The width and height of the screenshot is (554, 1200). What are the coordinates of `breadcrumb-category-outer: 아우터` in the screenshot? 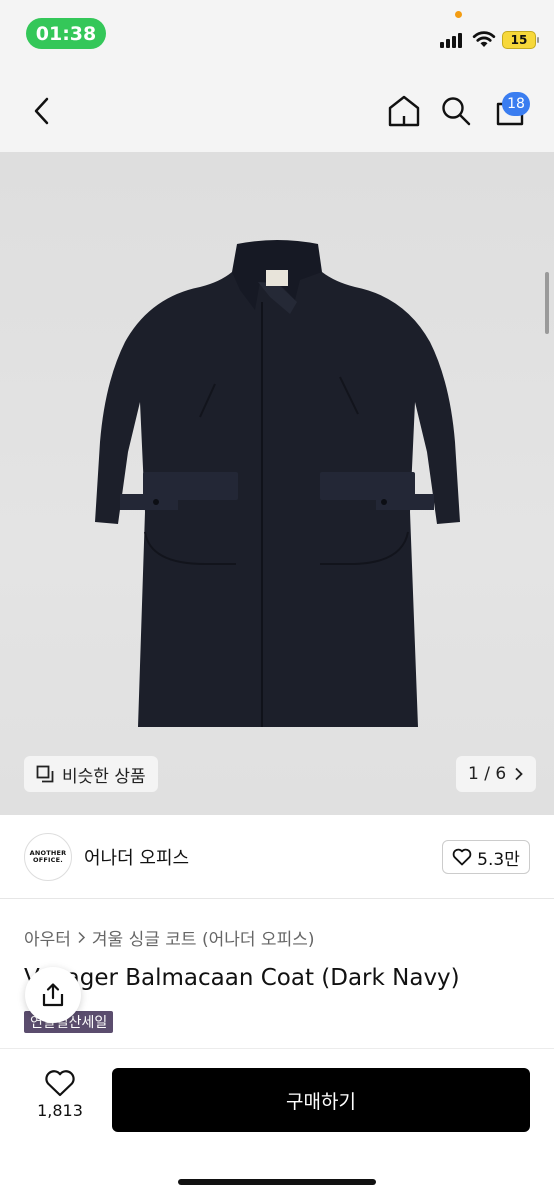 It's located at (47, 937).